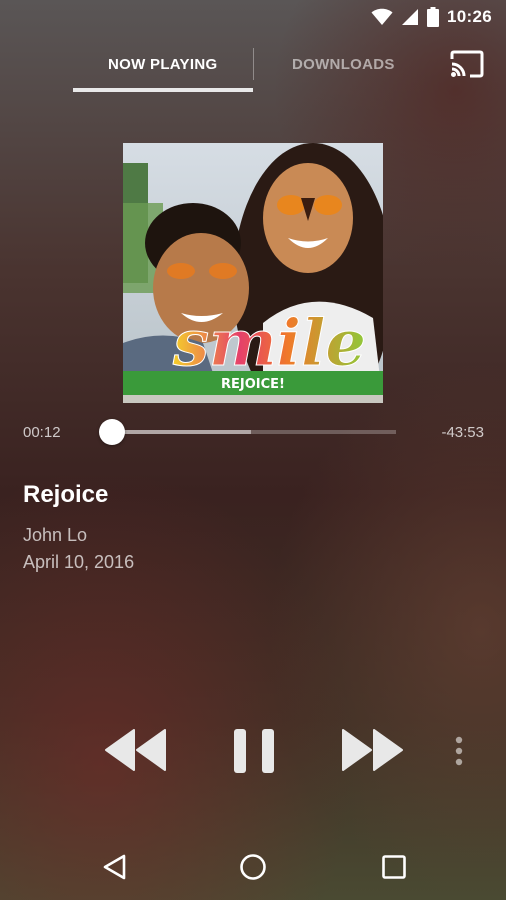 The height and width of the screenshot is (900, 506). I want to click on pause-button, so click(254, 751).